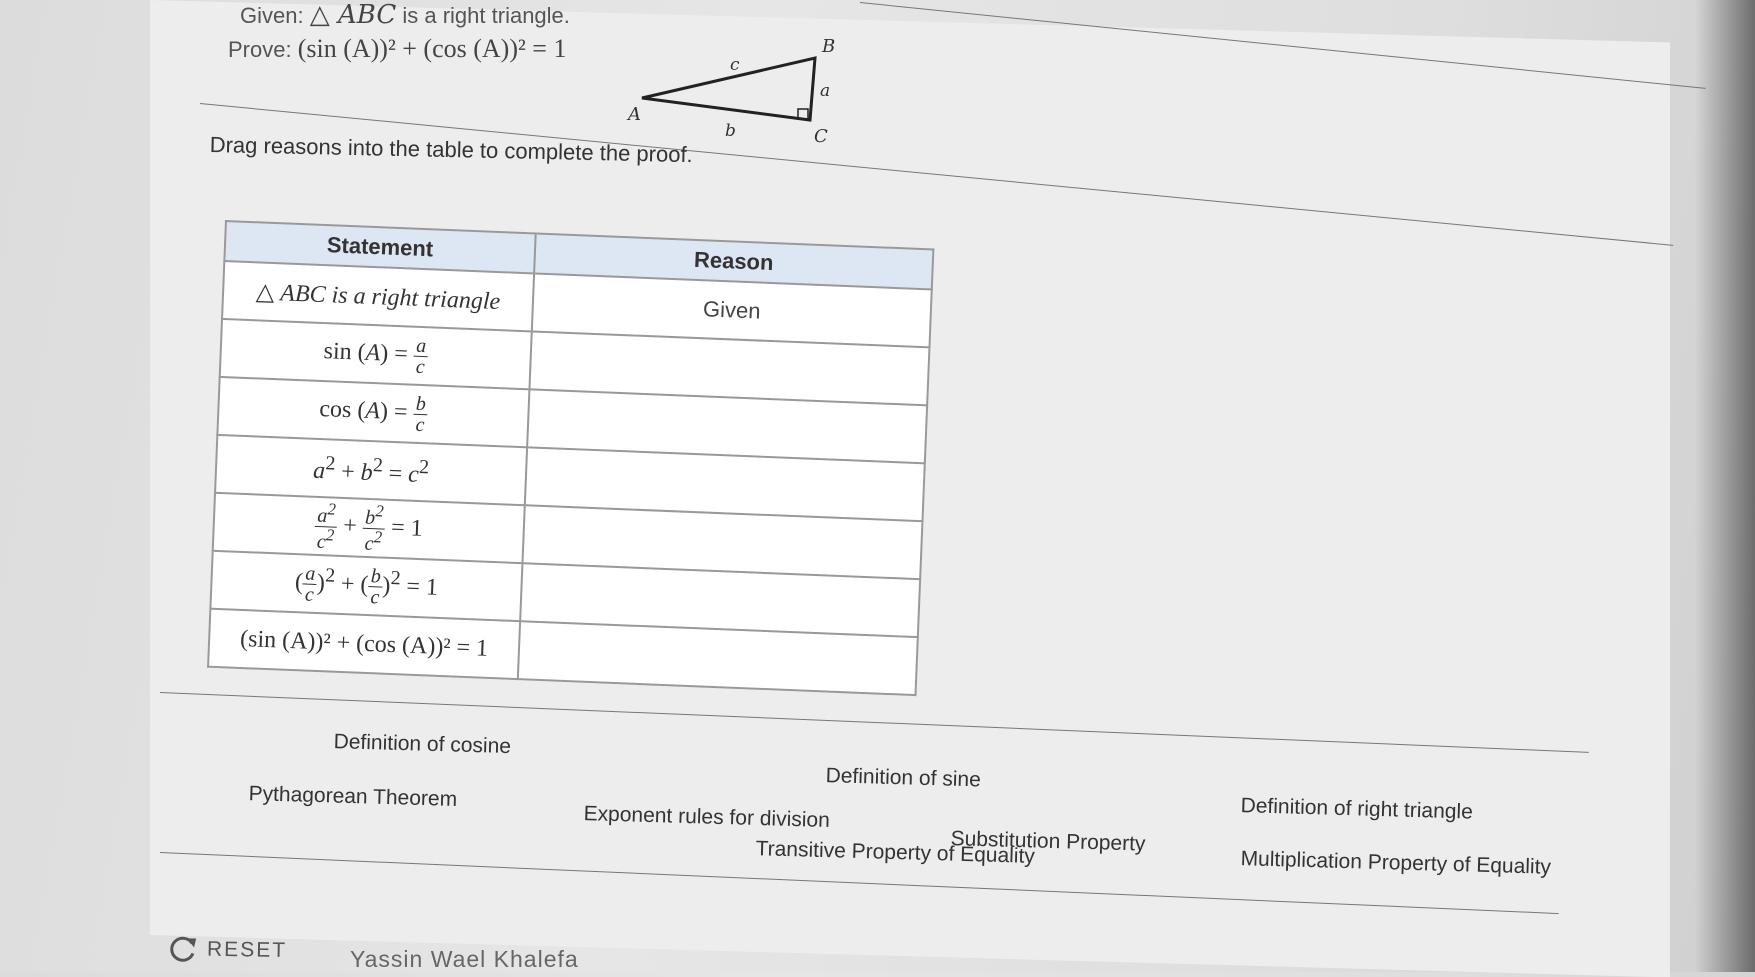  I want to click on reason-chip-definition-of-right-triangle: Definition of right triangle, so click(1356, 809).